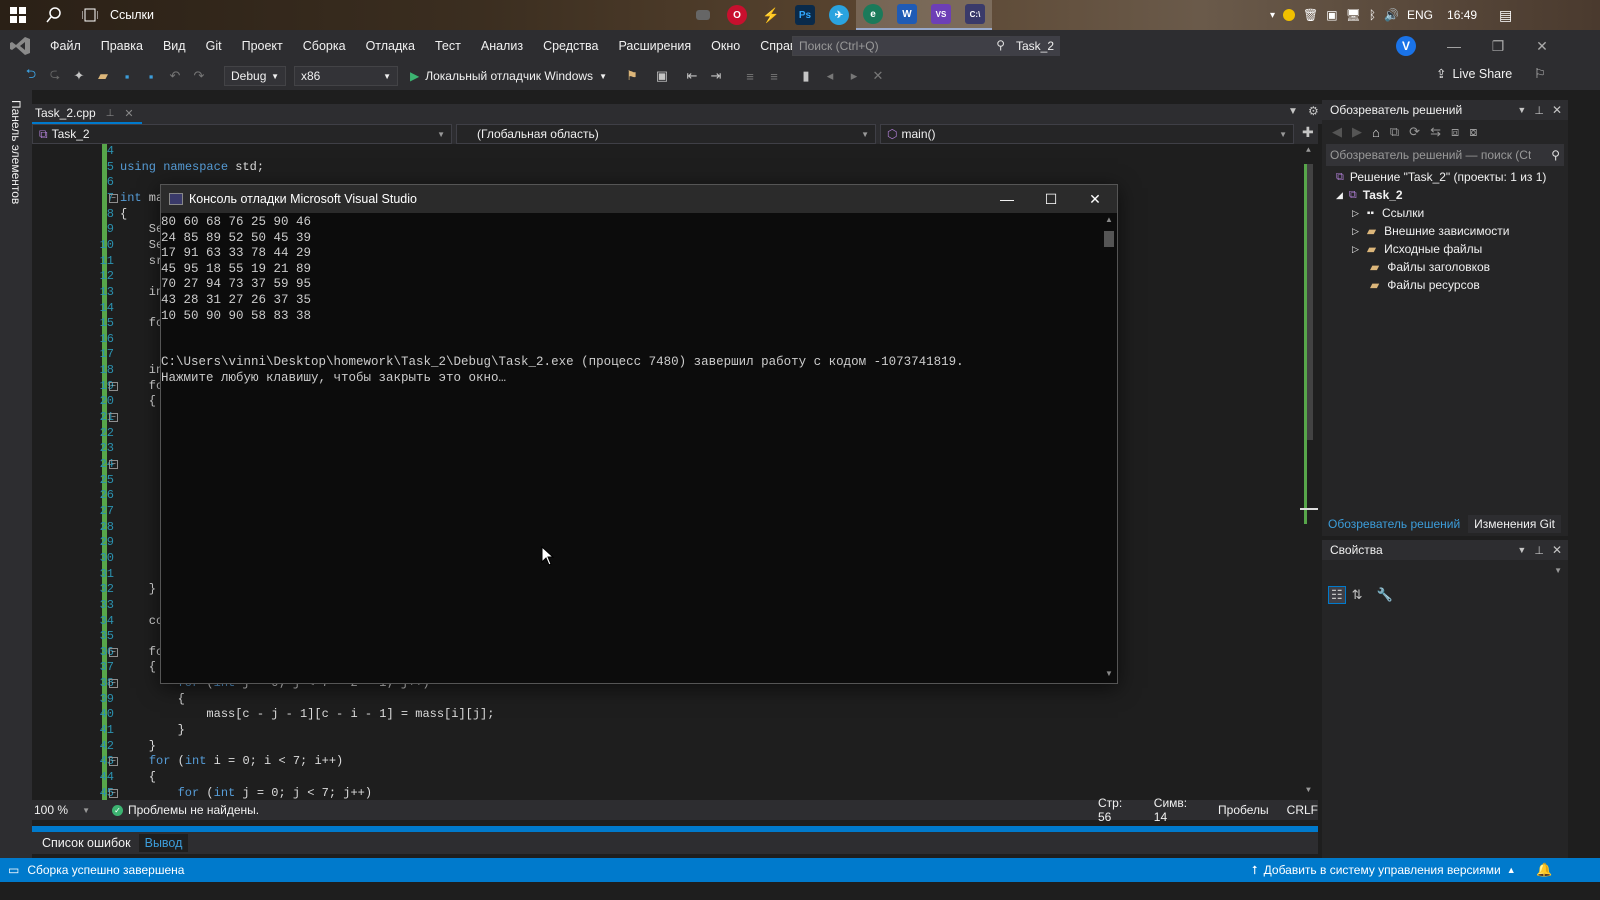  What do you see at coordinates (1095, 199) in the screenshot?
I see `console-close-button: ✕` at bounding box center [1095, 199].